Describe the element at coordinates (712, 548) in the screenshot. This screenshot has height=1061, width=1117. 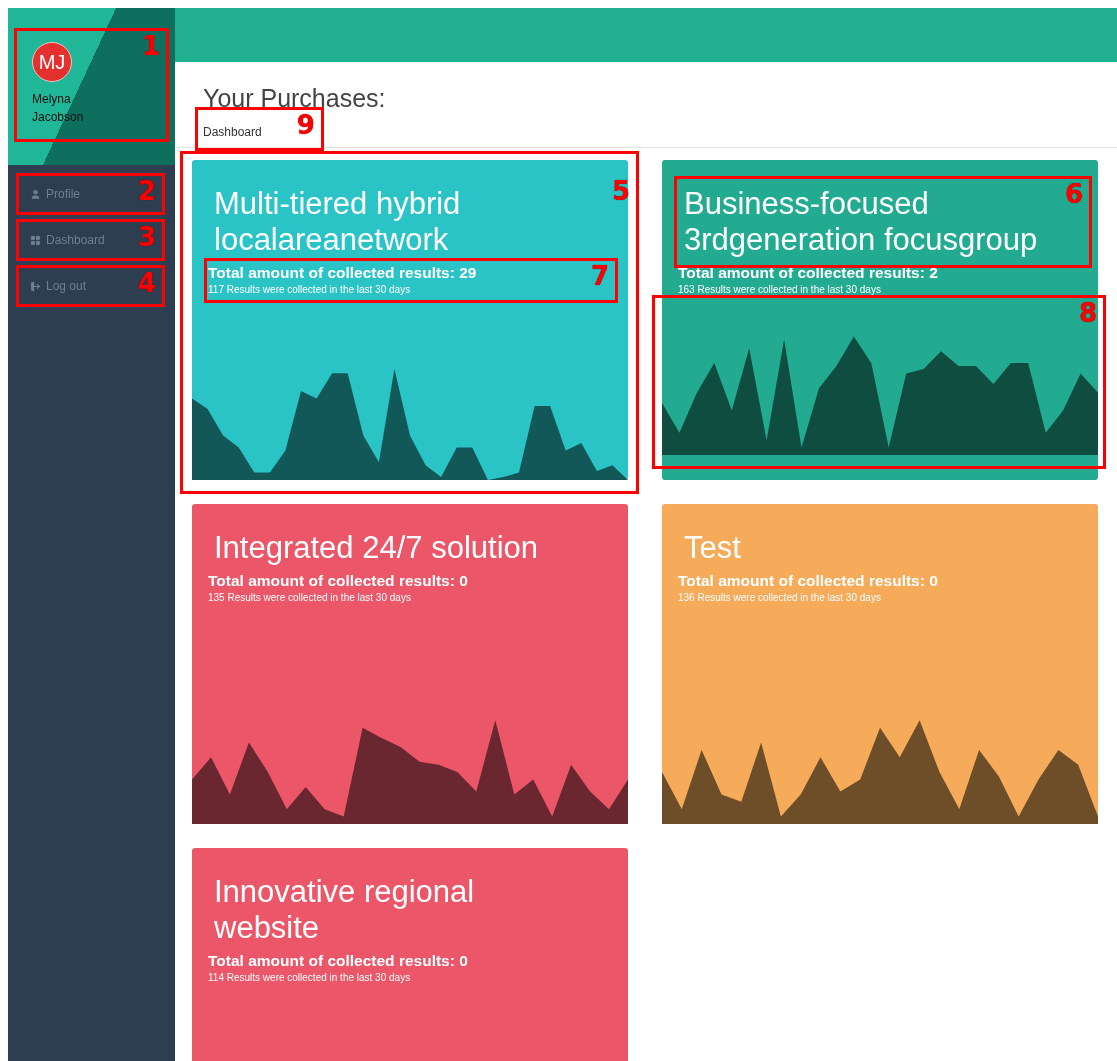
I see `card-title: Test` at that location.